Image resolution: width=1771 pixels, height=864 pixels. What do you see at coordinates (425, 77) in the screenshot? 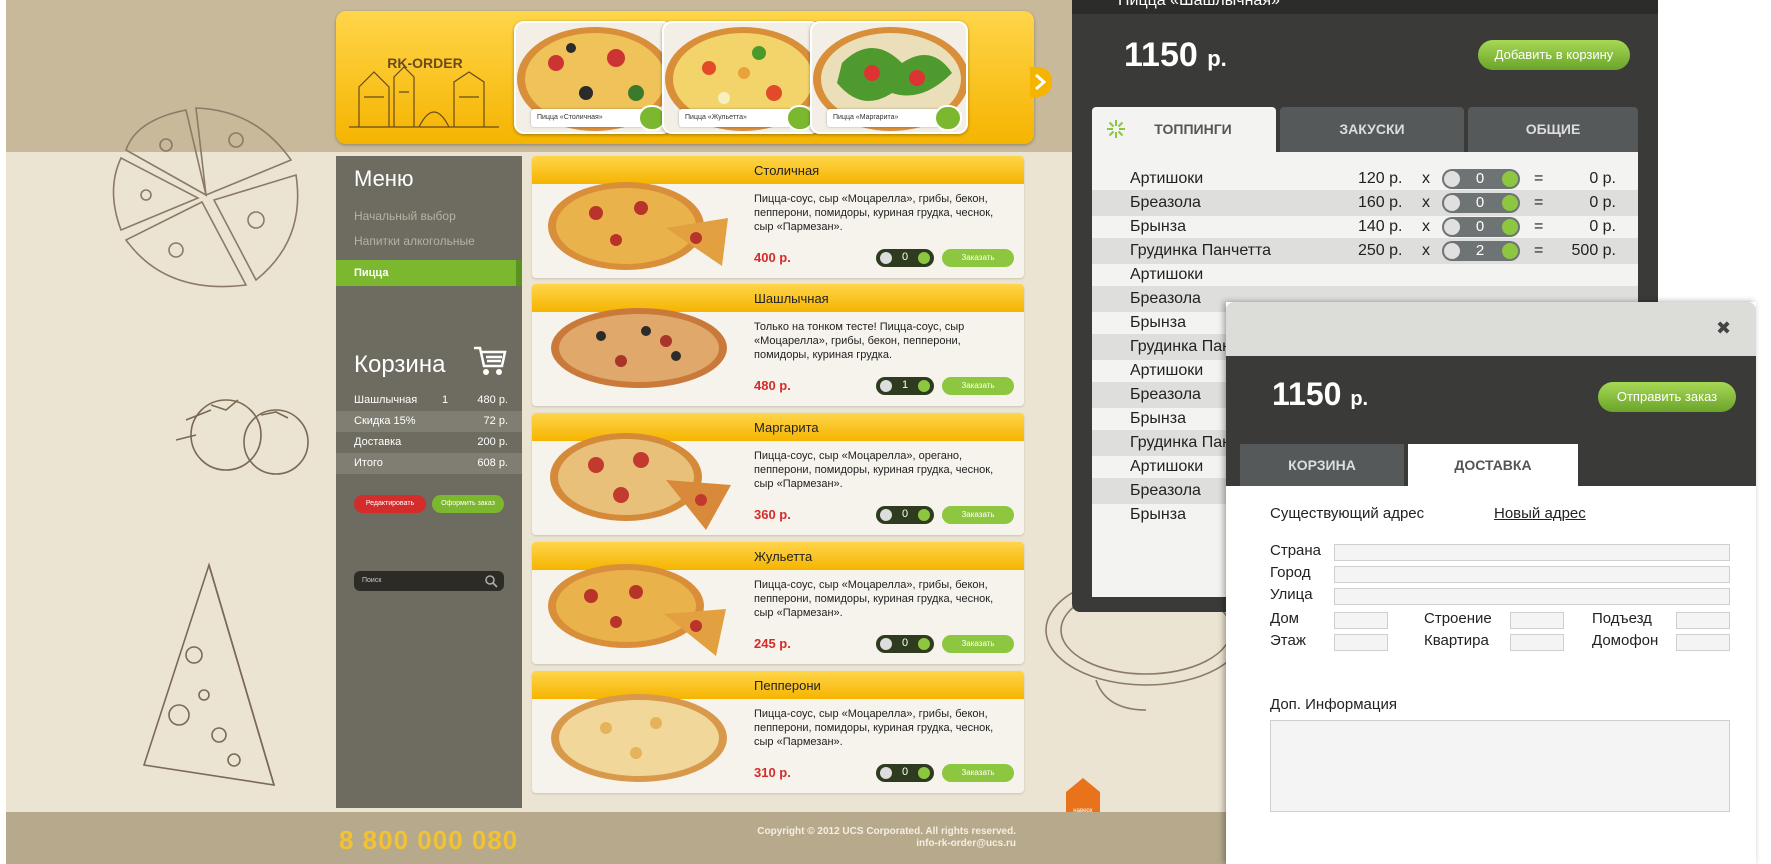
I see `rk-order-logo: RK-ORDER` at bounding box center [425, 77].